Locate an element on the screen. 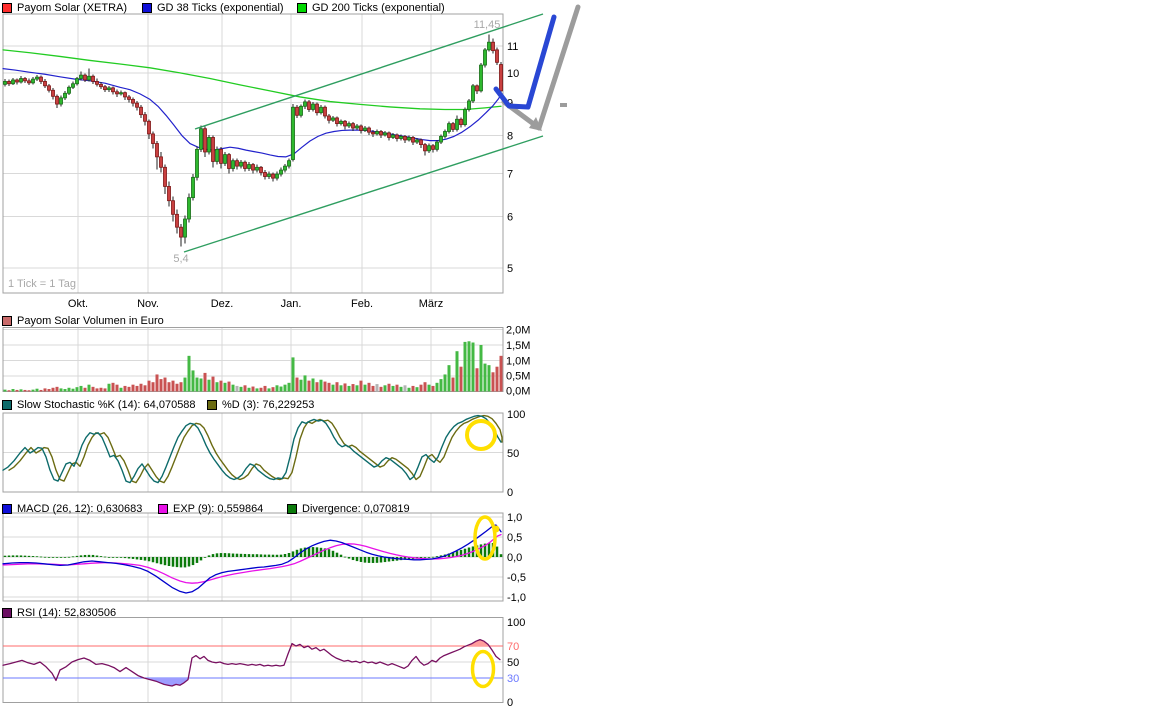 This screenshot has width=1152, height=710. gray-dash-mark is located at coordinates (563, 105).